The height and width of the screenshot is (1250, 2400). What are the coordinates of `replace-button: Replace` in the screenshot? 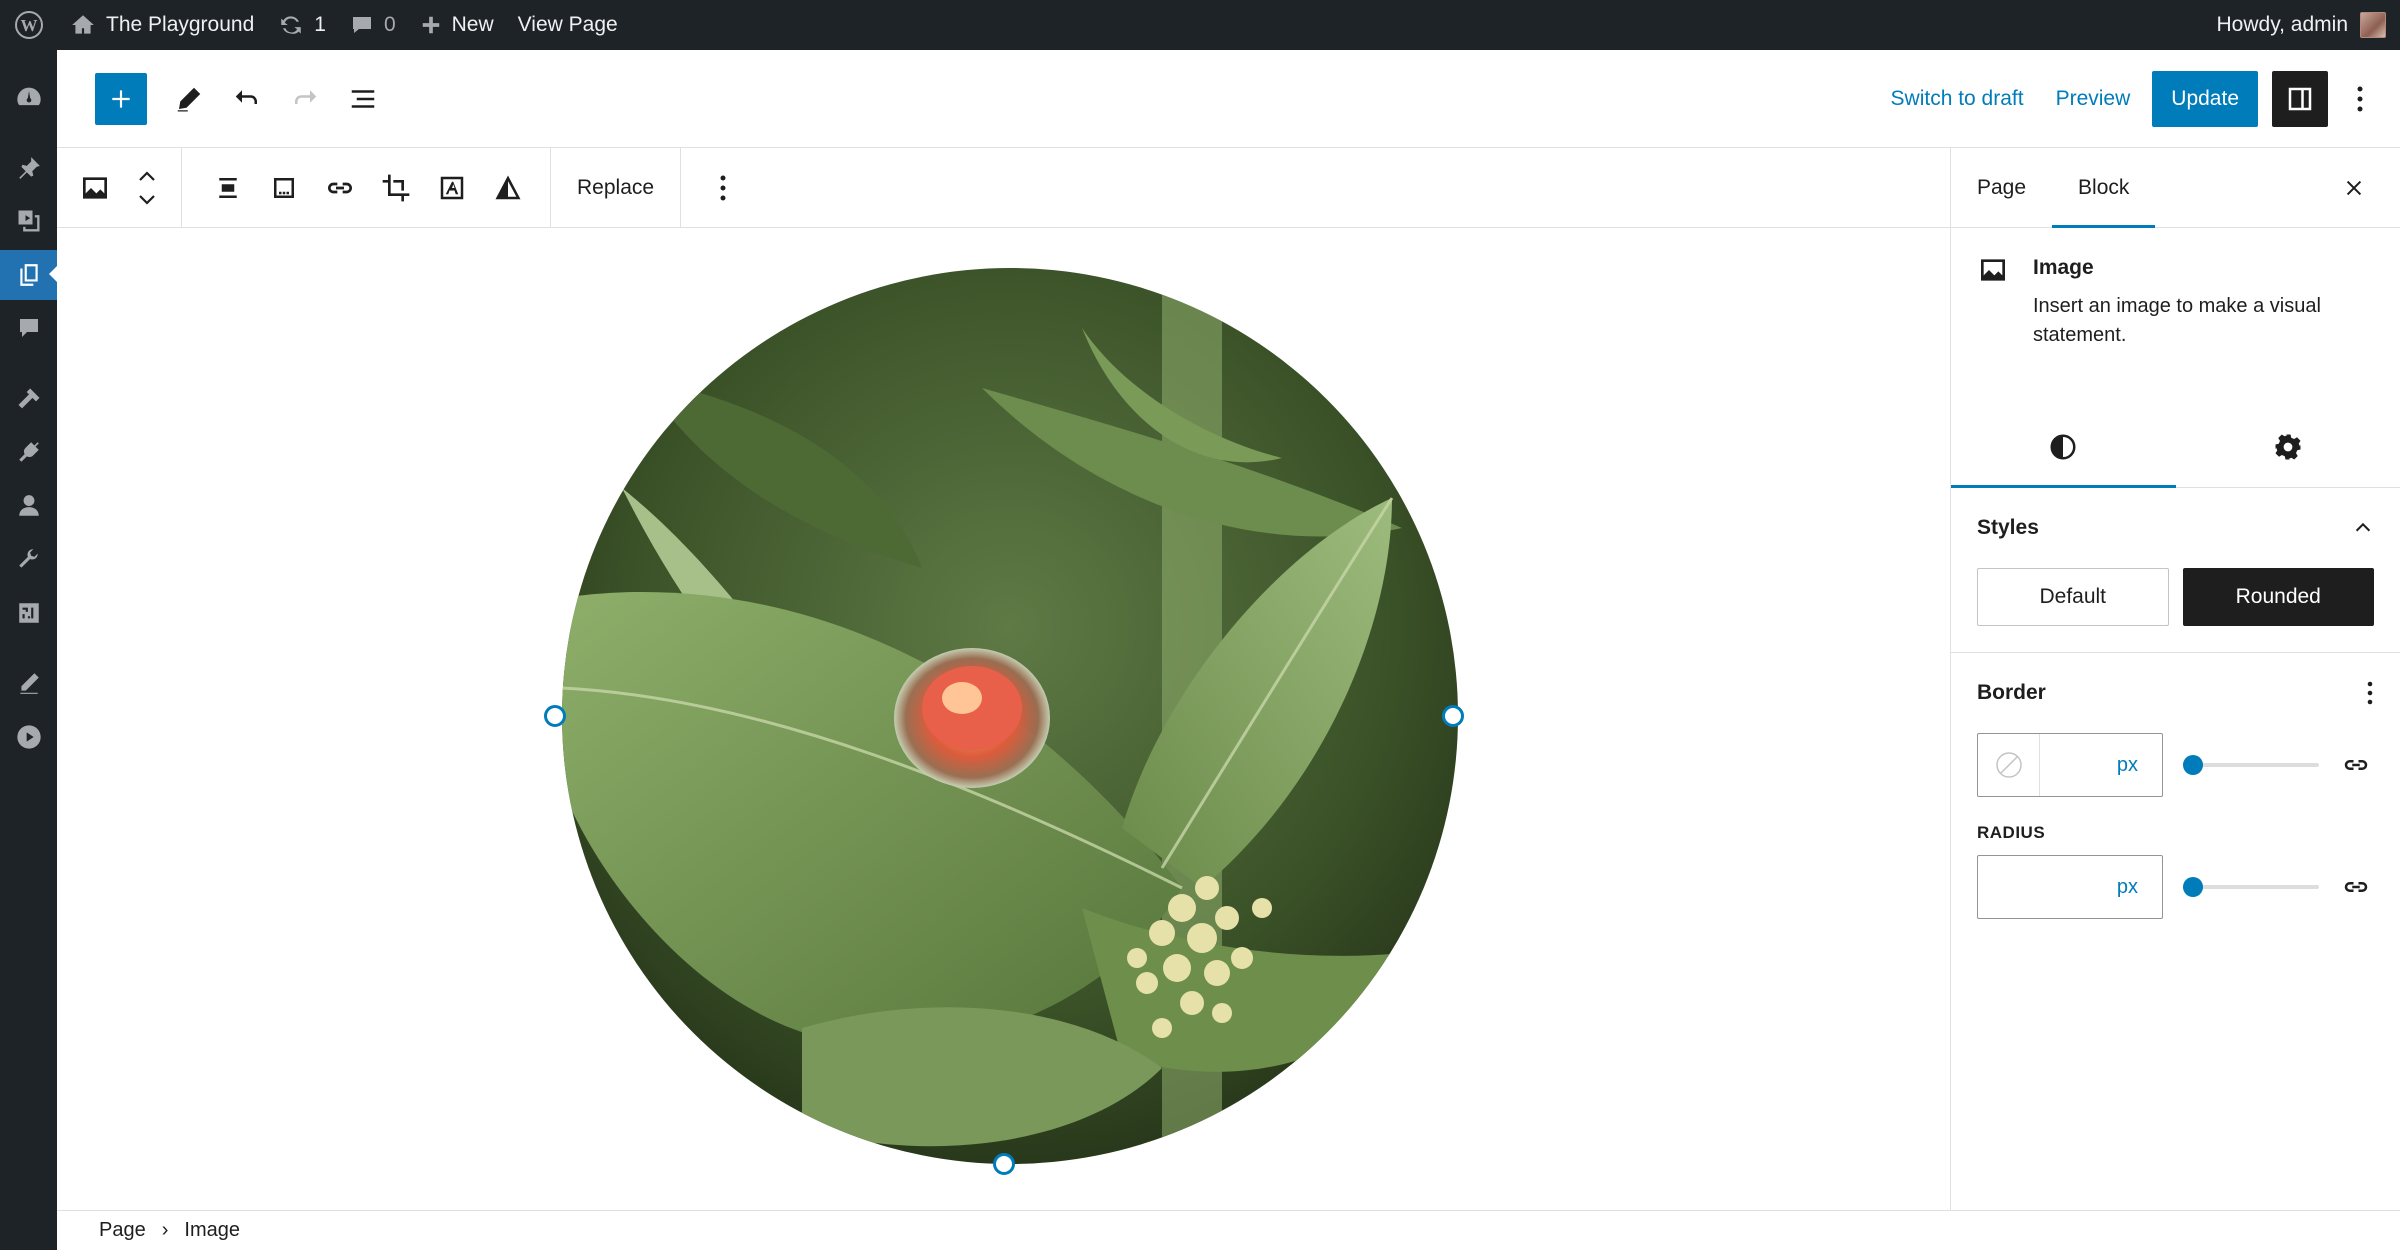 It's located at (615, 188).